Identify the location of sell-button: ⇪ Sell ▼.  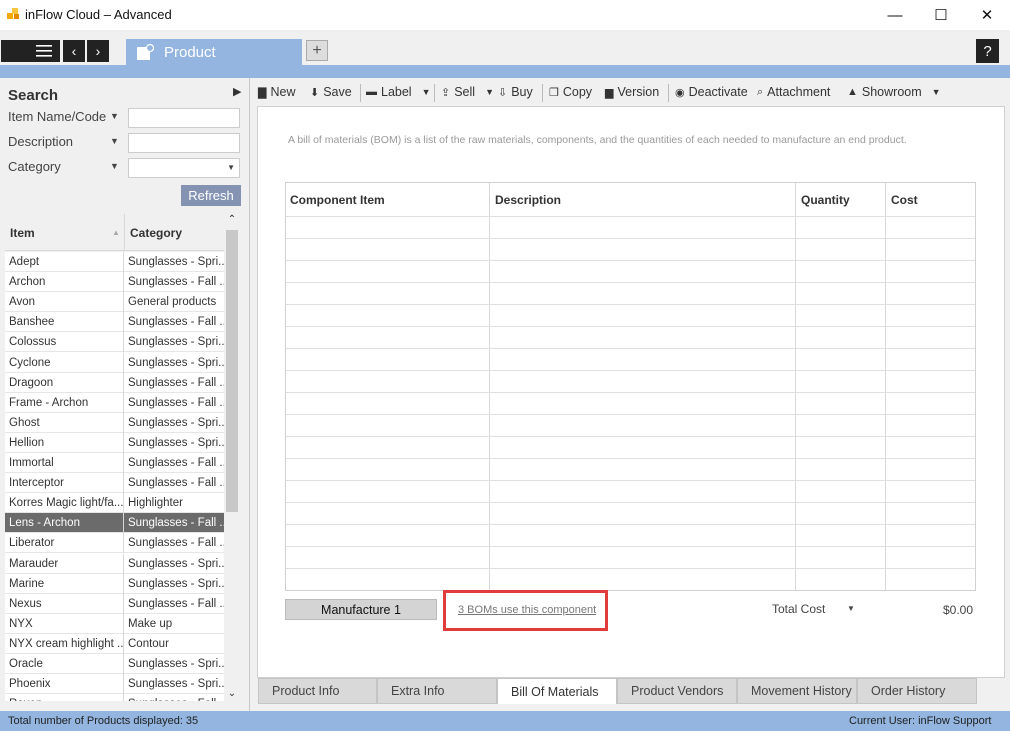
(467, 92).